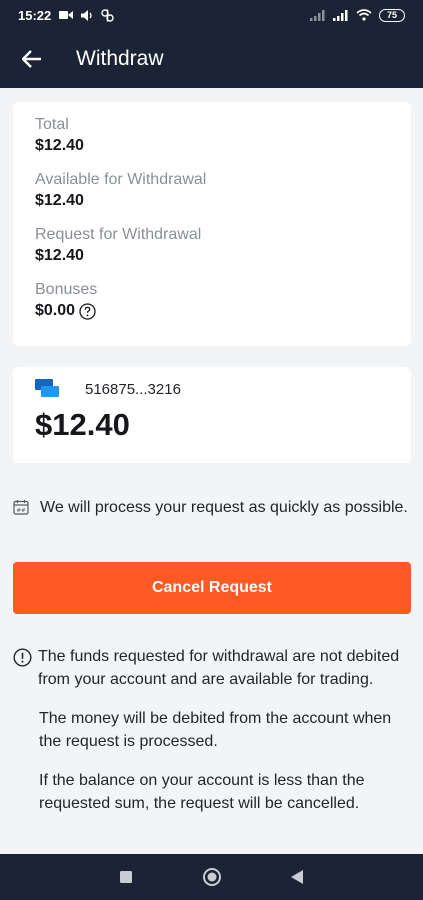  What do you see at coordinates (392, 15) in the screenshot?
I see `battery-icon: 75` at bounding box center [392, 15].